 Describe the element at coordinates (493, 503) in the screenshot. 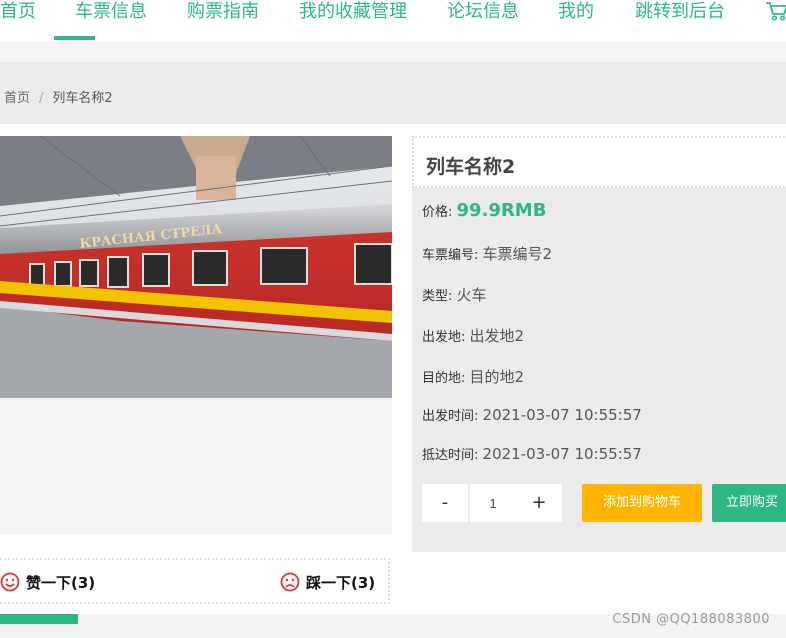

I see `quantity-input` at that location.